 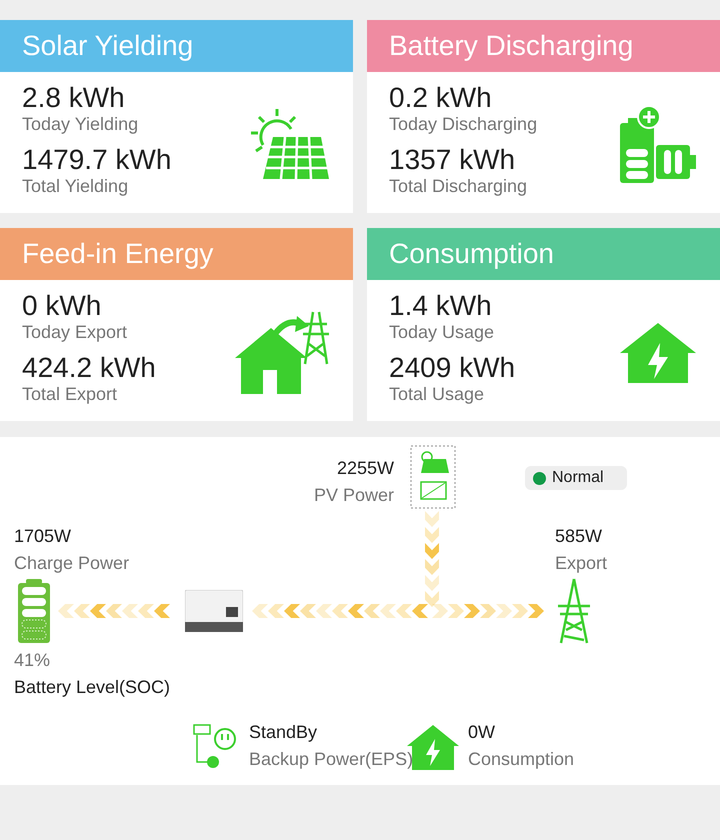 I want to click on metric-label: Today Export, so click(x=75, y=331).